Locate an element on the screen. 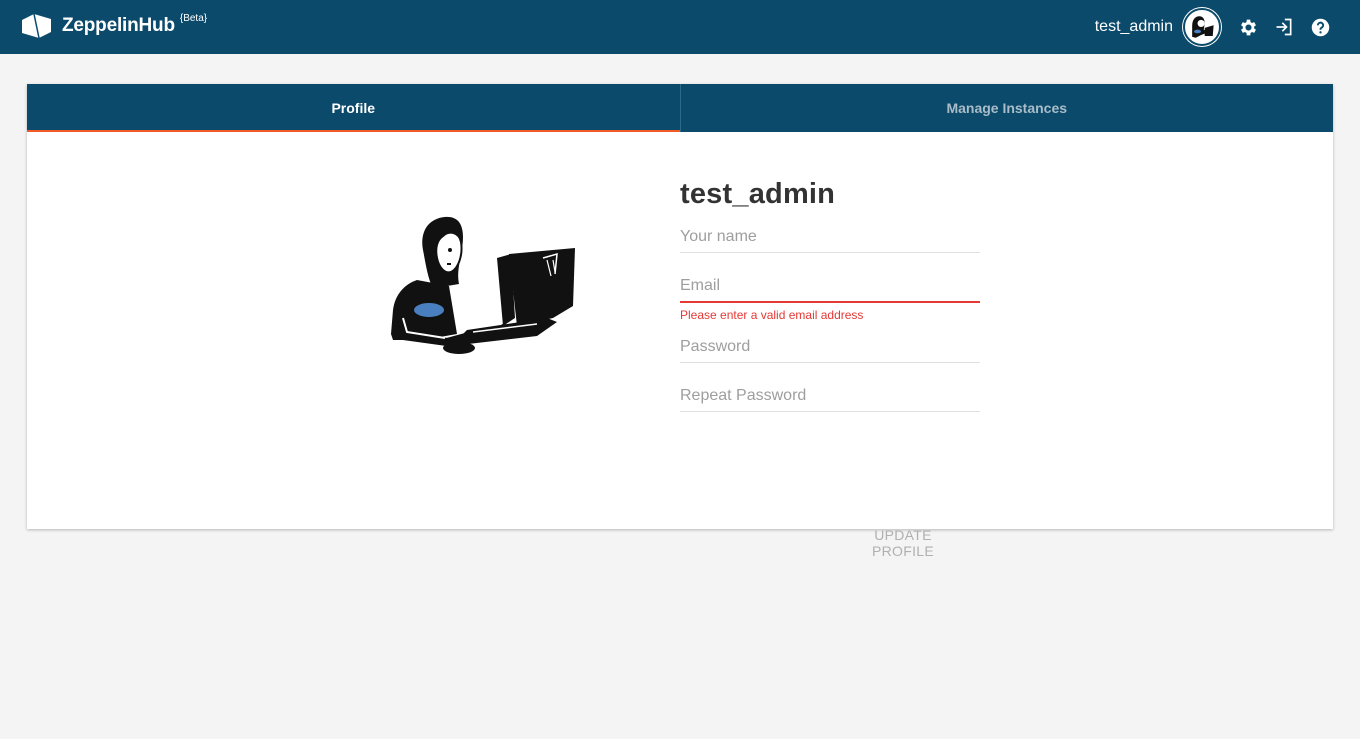  top-navigation-bar: ZeppelinHub {Beta} test_admin is located at coordinates (680, 27).